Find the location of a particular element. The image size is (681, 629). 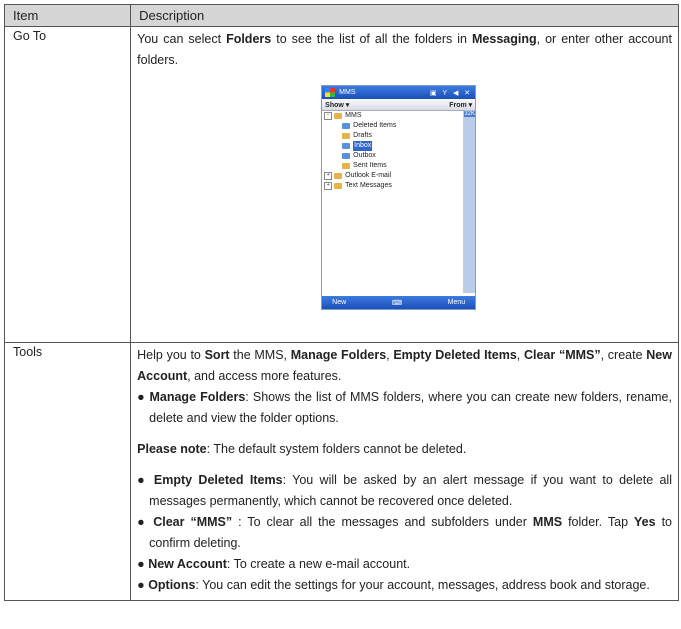

phone-title-bar: MMS ▣ Y ◀ ✕ is located at coordinates (399, 92).